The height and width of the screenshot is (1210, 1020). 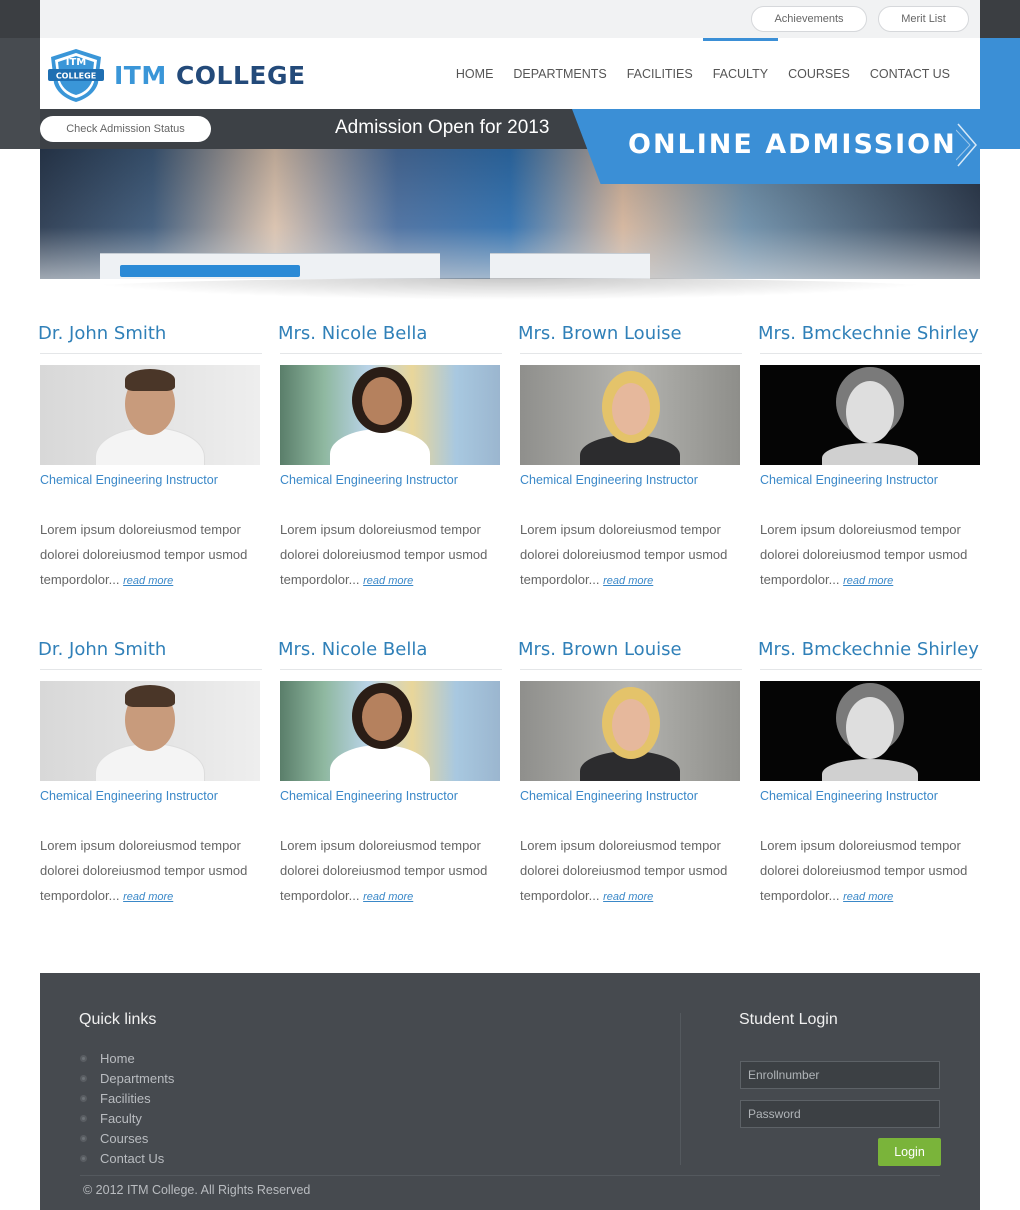 I want to click on copyright-text: © 2012 ITM College. All Rights Reserved, so click(x=197, y=1190).